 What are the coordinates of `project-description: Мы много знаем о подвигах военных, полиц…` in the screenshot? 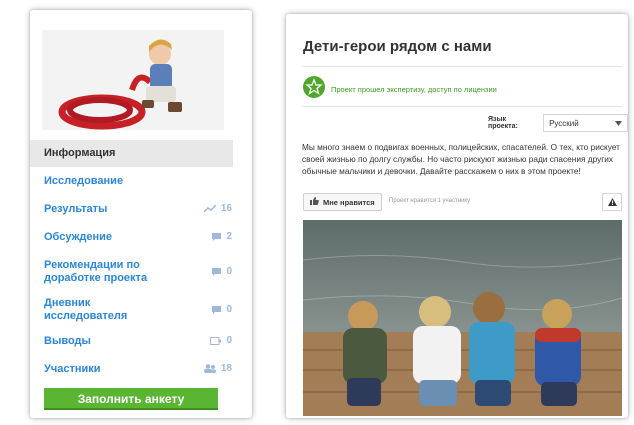 It's located at (461, 159).